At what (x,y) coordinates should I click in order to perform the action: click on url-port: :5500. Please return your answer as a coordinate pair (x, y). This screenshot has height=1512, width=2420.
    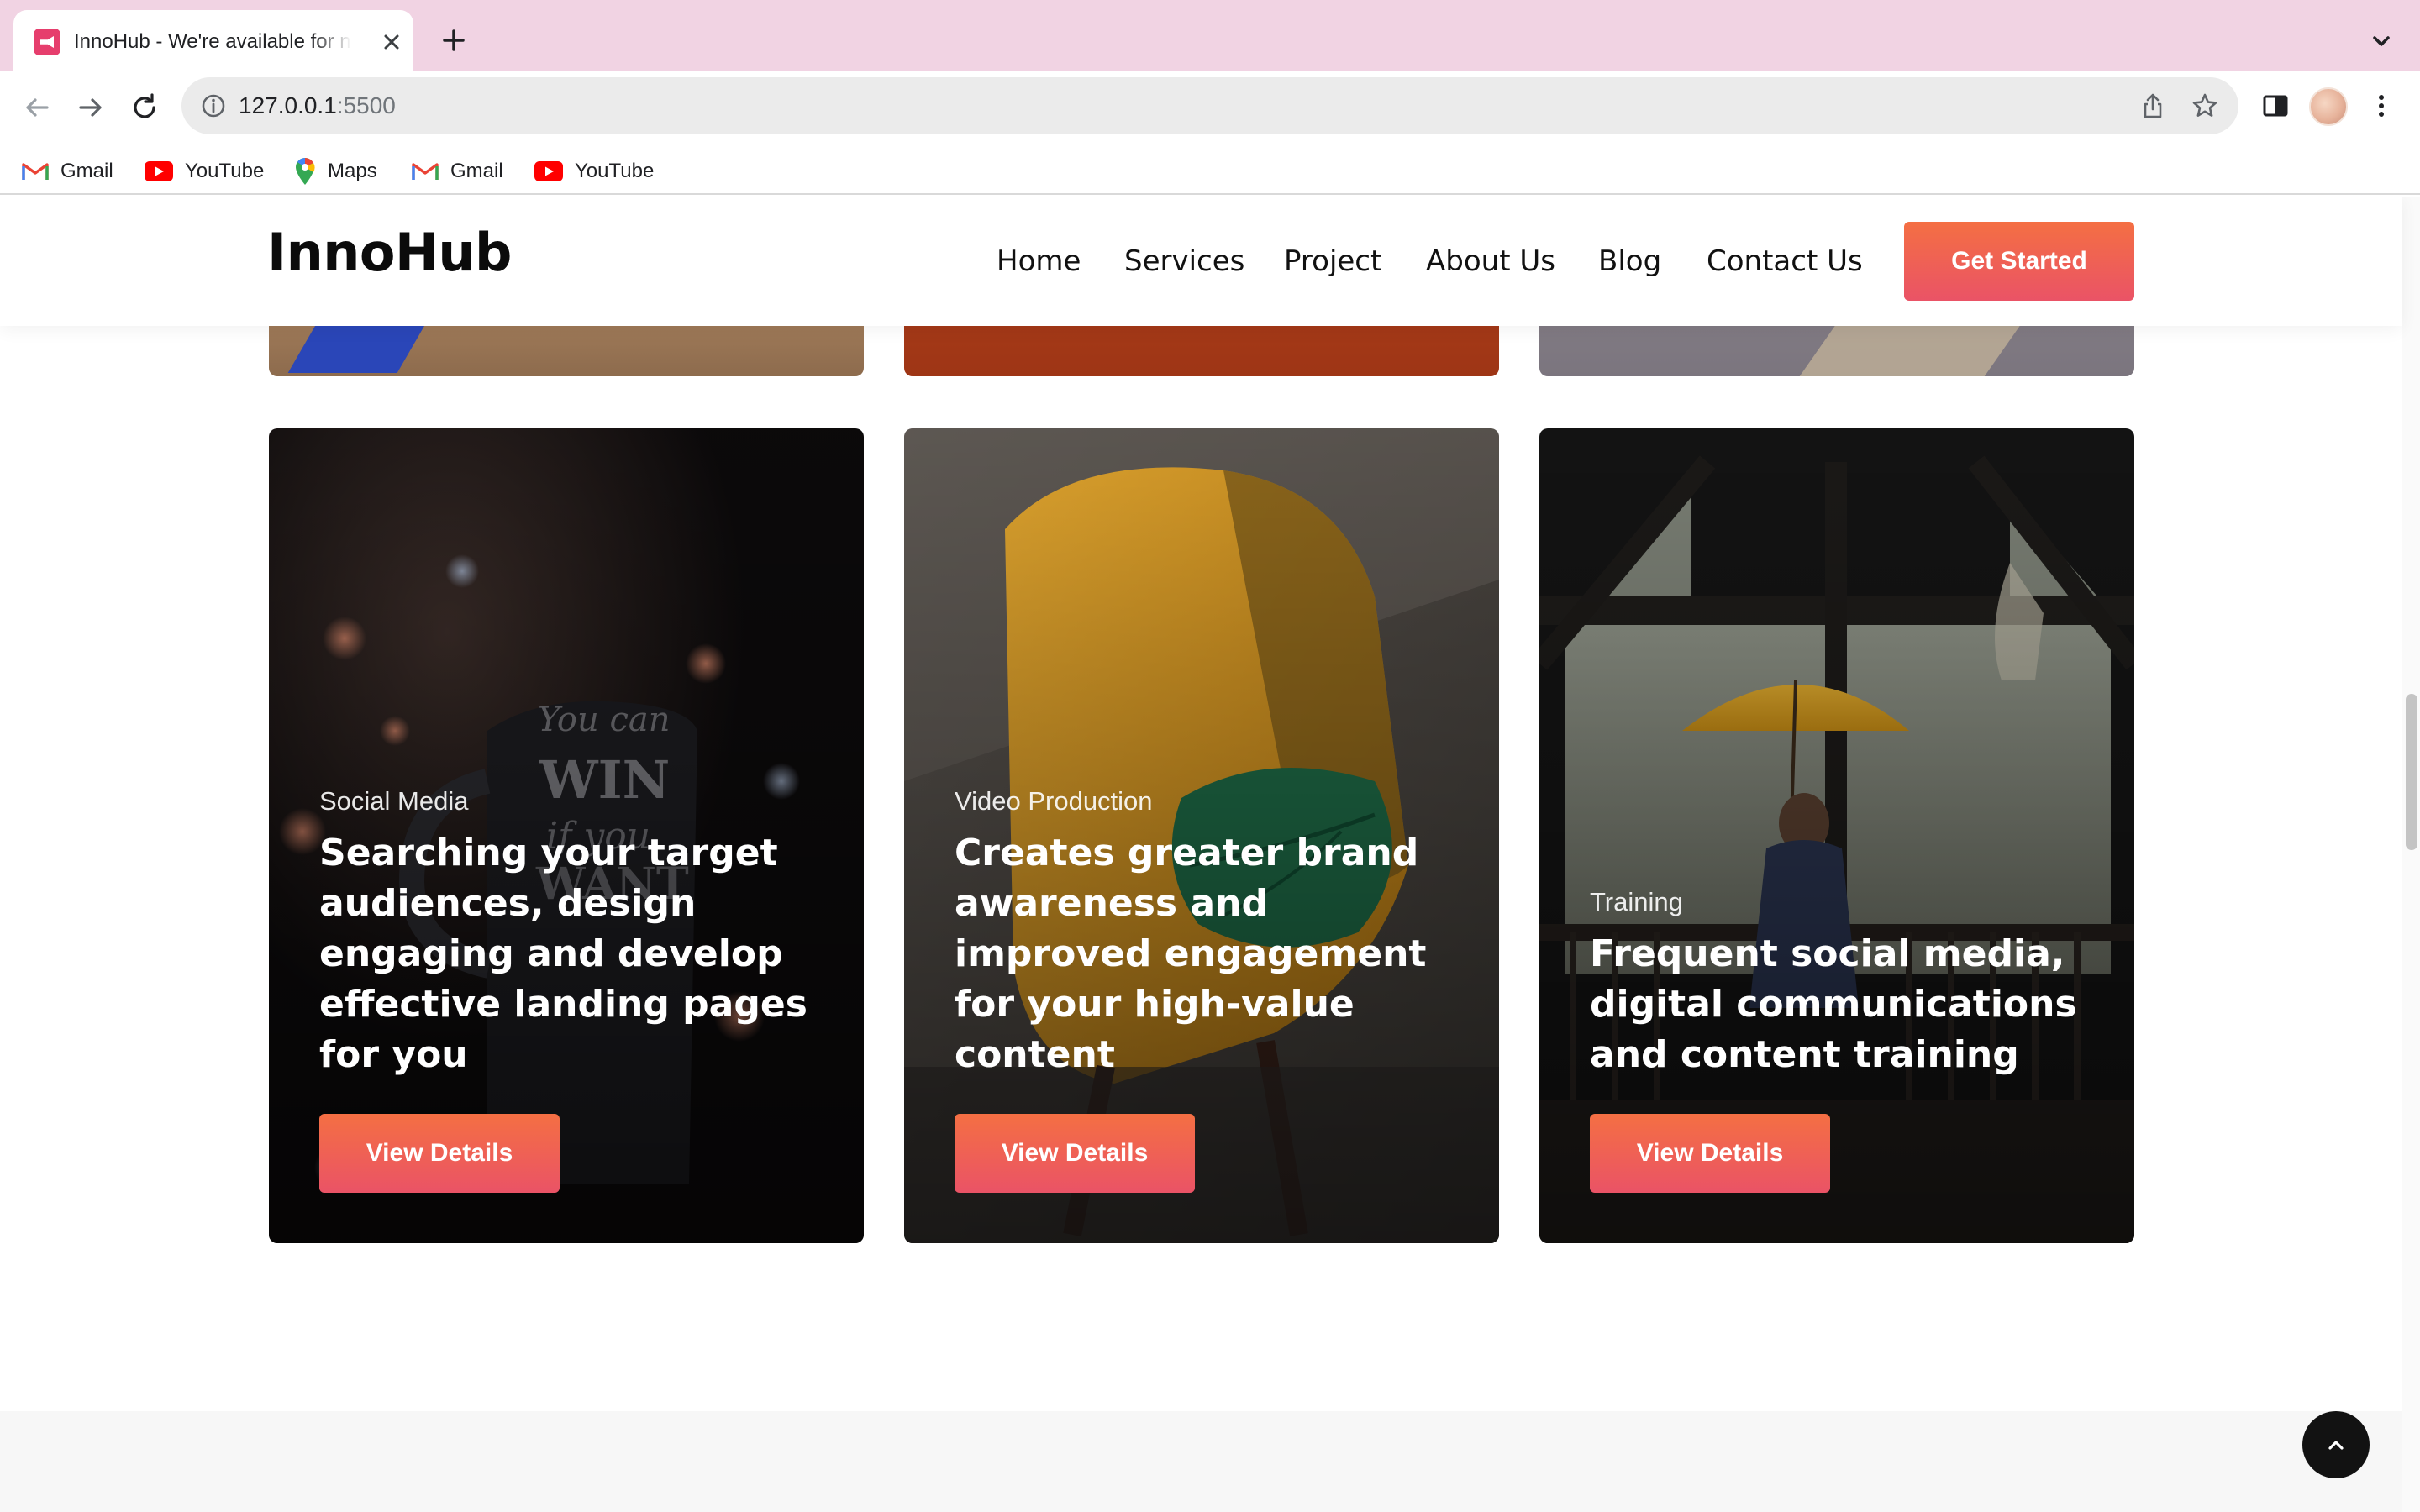
    Looking at the image, I should click on (366, 105).